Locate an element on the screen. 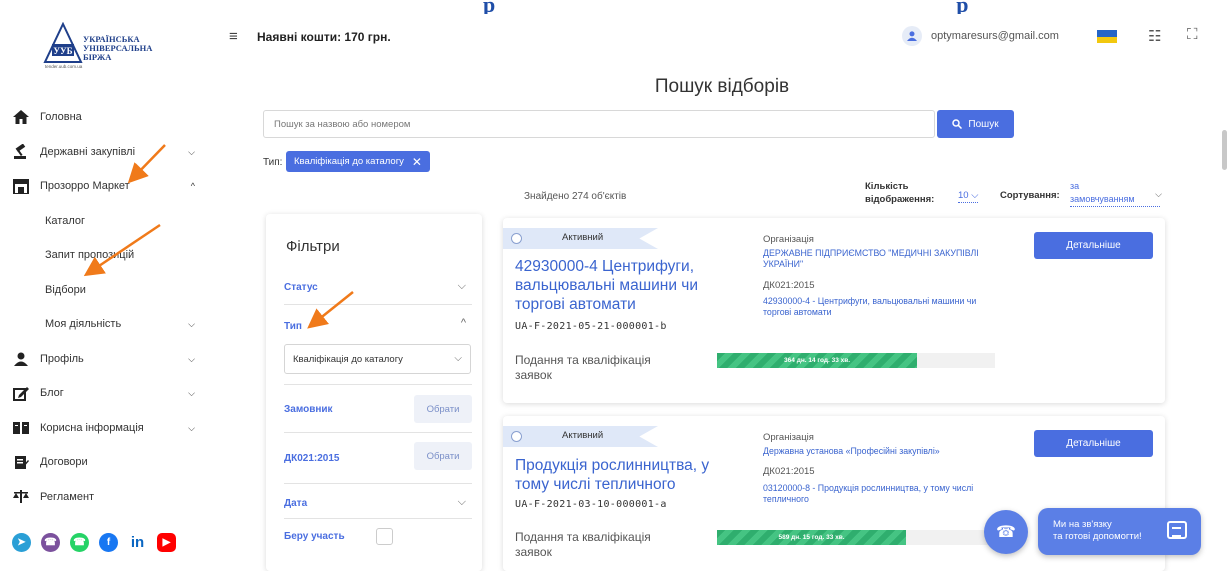 Image resolution: width=1229 pixels, height=571 pixels. social-links: ➤ ☎ ☎ f in ▶ is located at coordinates (94, 542).